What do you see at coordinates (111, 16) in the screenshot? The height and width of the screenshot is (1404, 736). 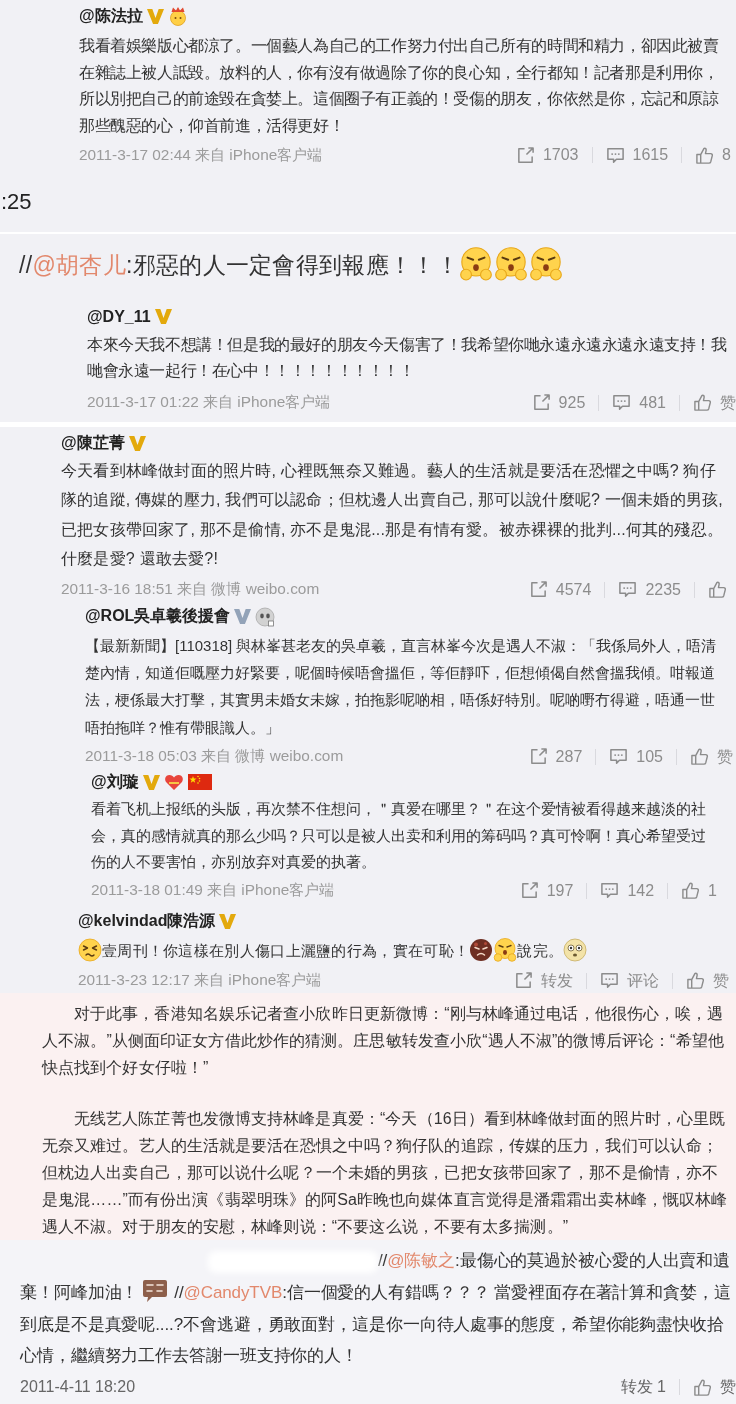 I see `author-name: @陈法拉` at bounding box center [111, 16].